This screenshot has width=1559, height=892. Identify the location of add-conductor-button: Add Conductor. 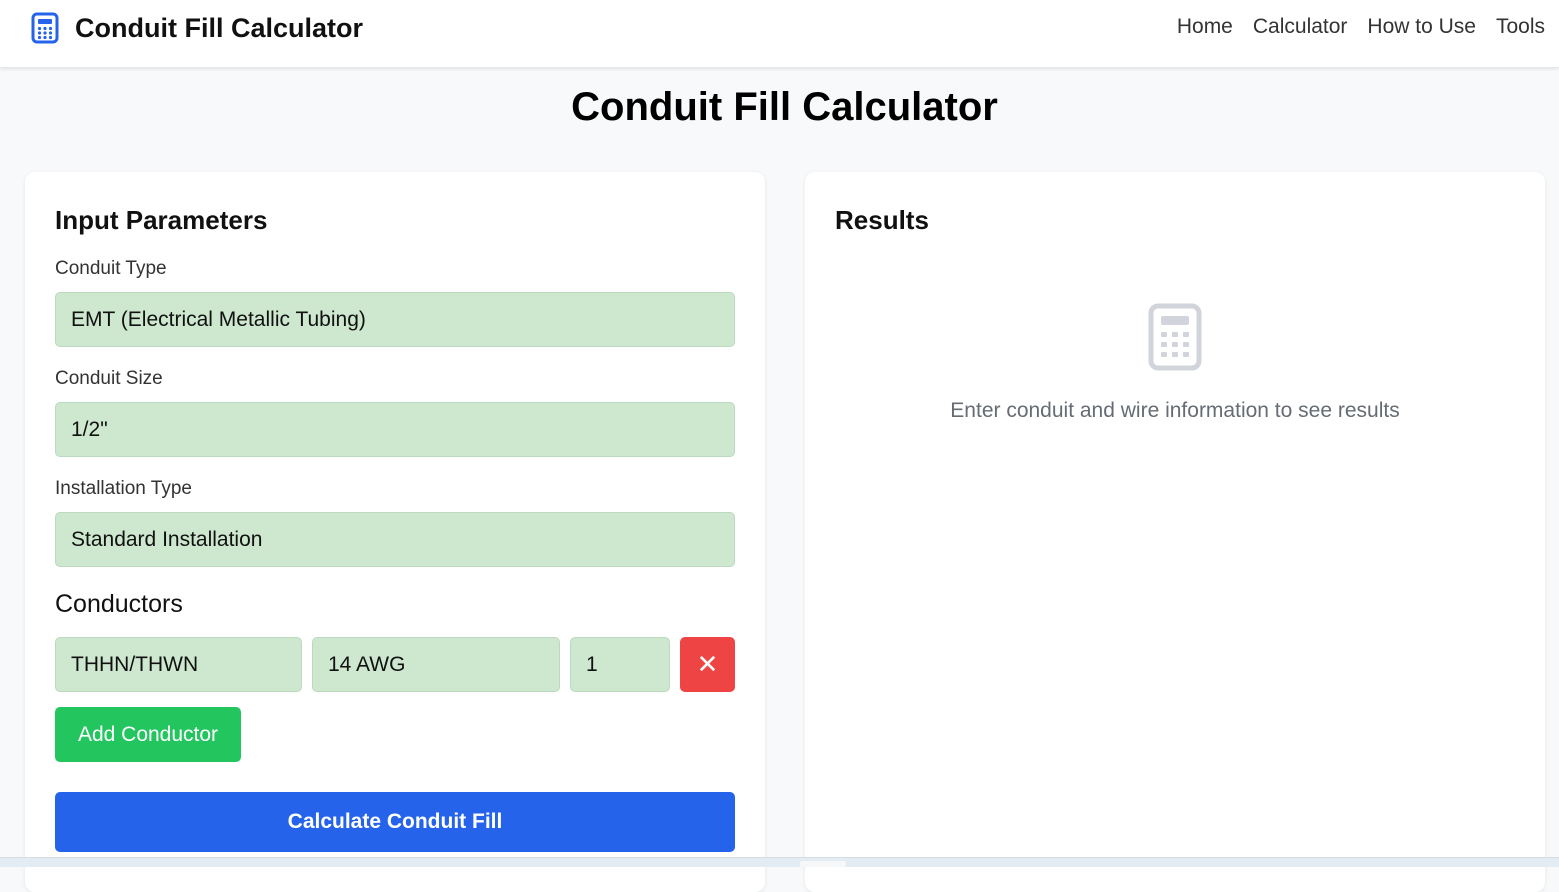
(148, 734).